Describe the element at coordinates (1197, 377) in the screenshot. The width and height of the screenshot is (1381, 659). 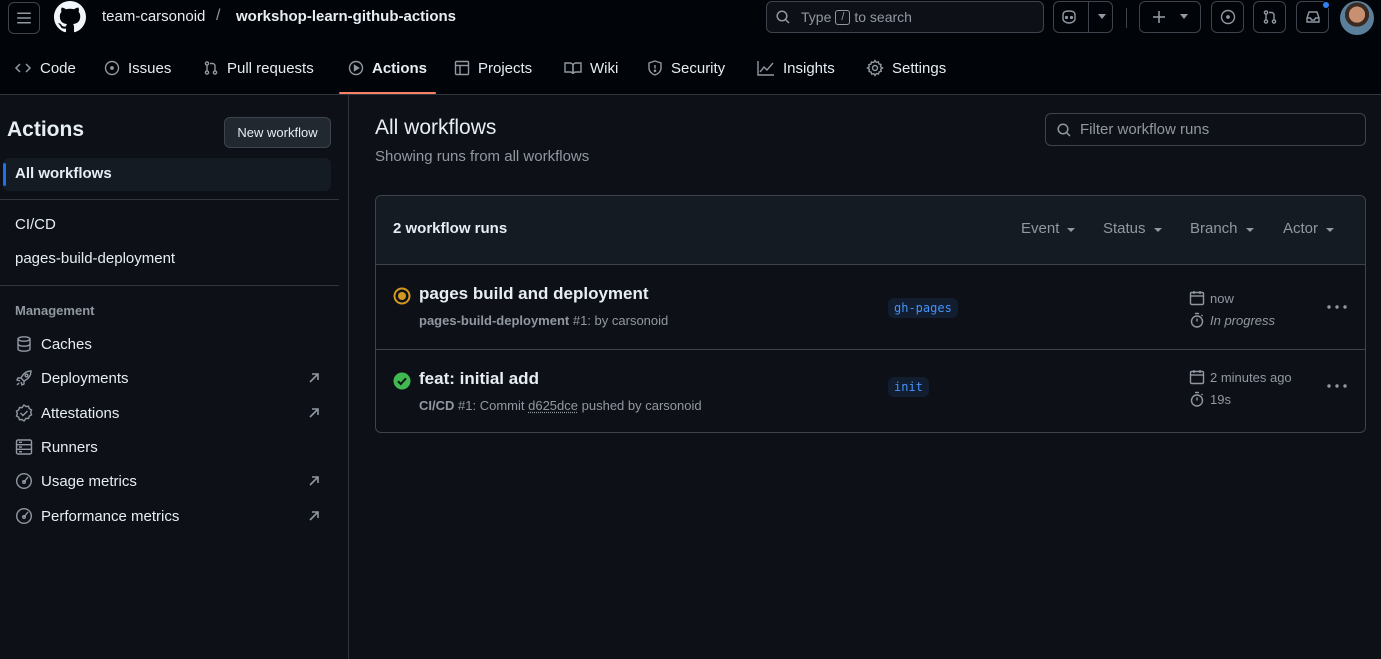
I see `calendar-icon` at that location.